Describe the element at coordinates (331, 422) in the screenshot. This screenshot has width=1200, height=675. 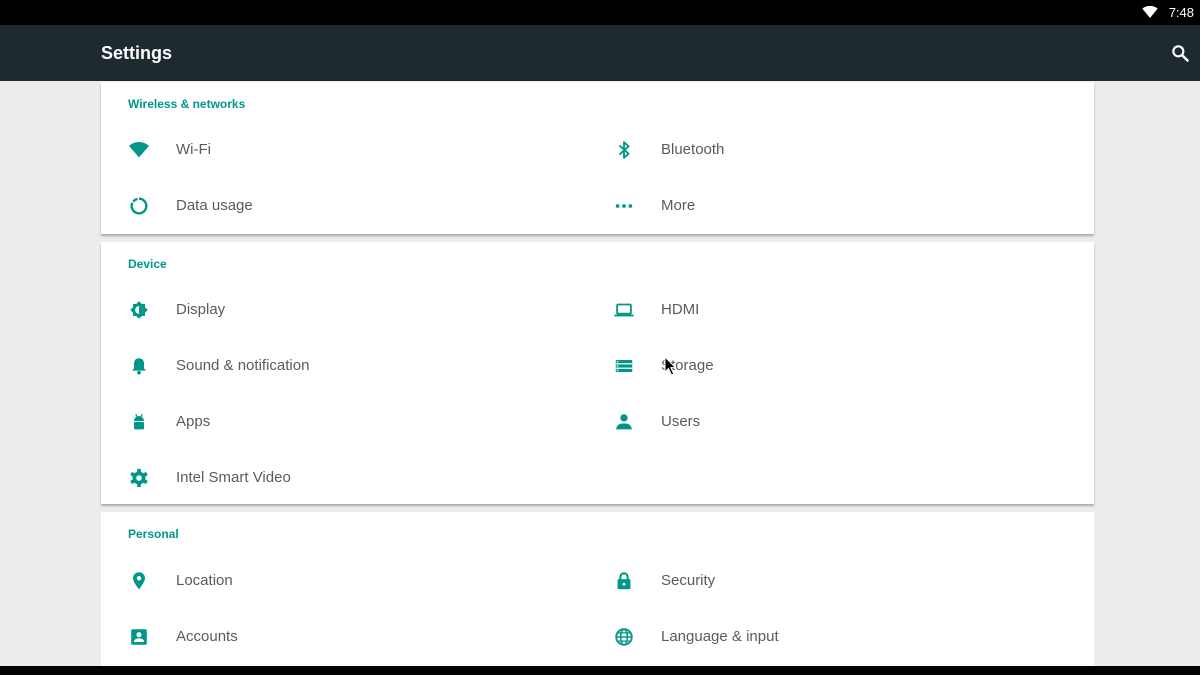
I see `settings-item-apps: Apps` at that location.